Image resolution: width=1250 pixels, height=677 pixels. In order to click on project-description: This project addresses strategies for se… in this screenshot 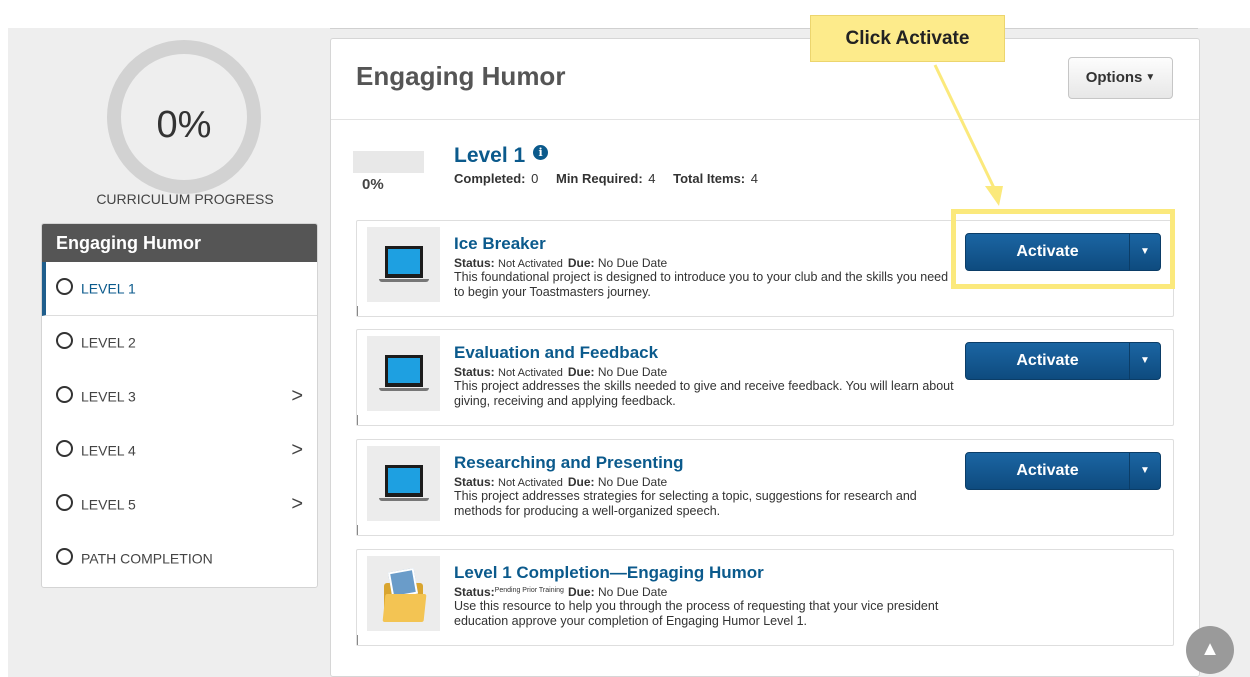, I will do `click(685, 503)`.